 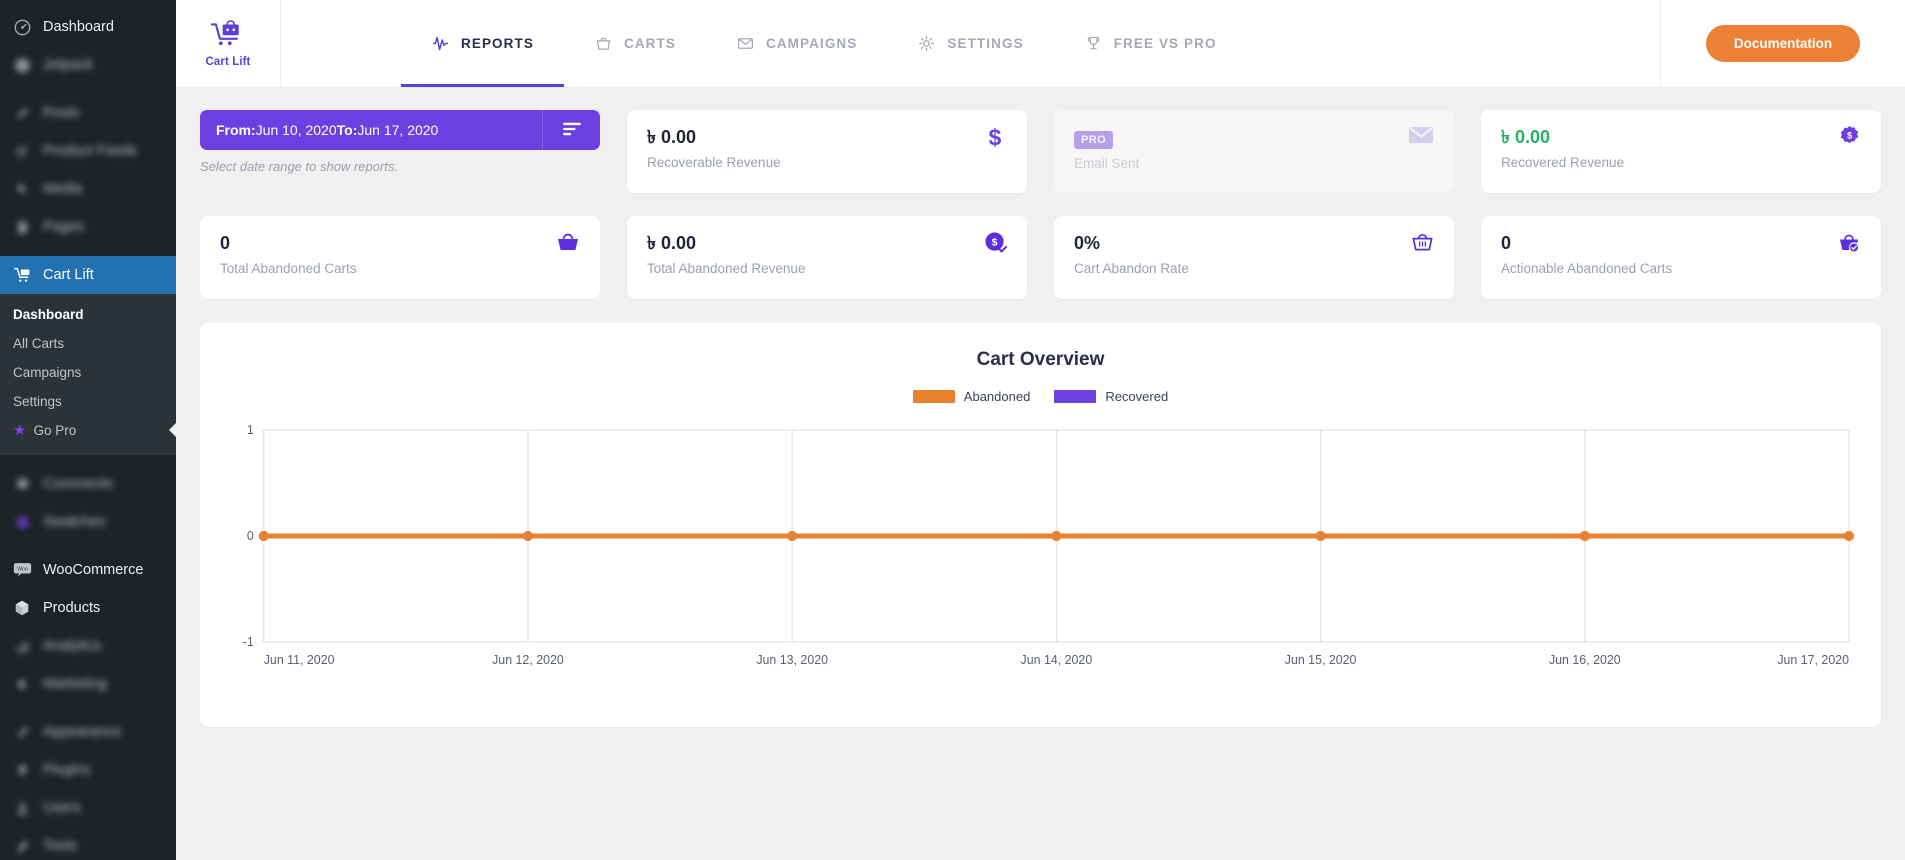 What do you see at coordinates (796, 43) in the screenshot?
I see `tab-campaigns: CAMPAIGNS` at bounding box center [796, 43].